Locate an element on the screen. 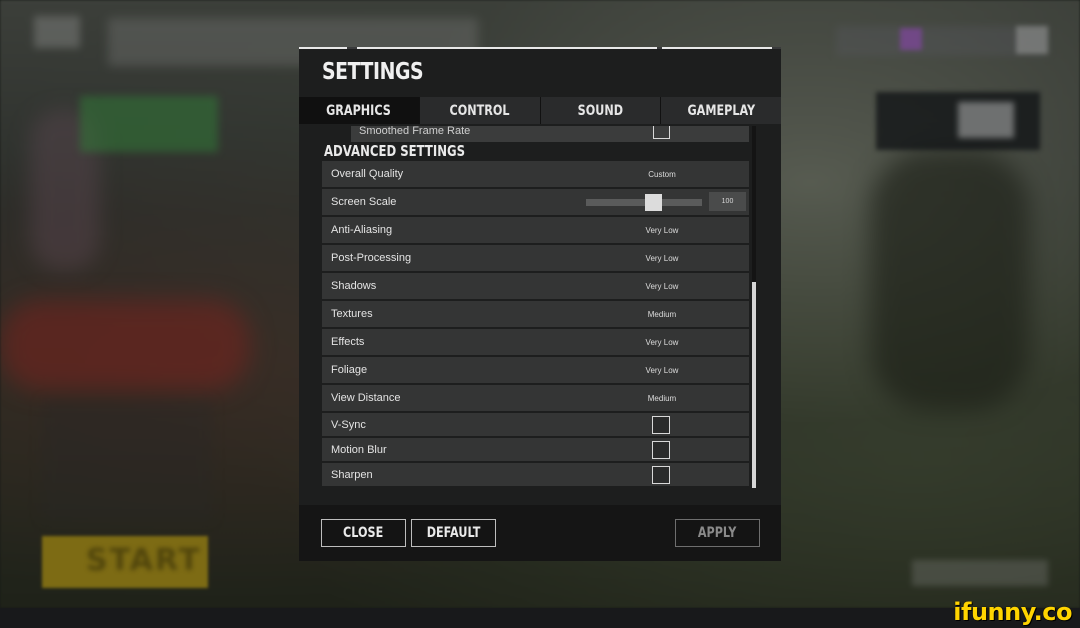 This screenshot has height=628, width=1080. background-gear-icon is located at coordinates (1032, 40).